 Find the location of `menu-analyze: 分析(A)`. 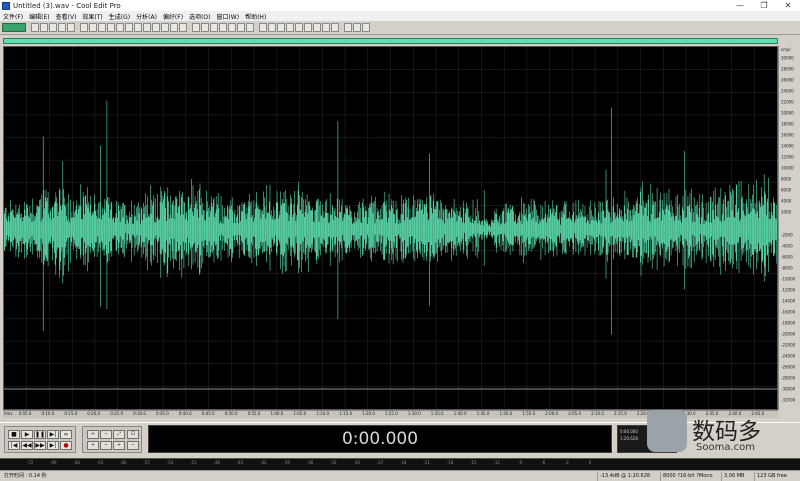

menu-analyze: 分析(A) is located at coordinates (146, 16).